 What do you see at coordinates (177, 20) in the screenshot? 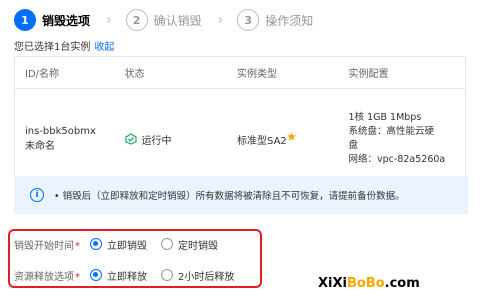
I see `step-2-label: 确认销毁` at bounding box center [177, 20].